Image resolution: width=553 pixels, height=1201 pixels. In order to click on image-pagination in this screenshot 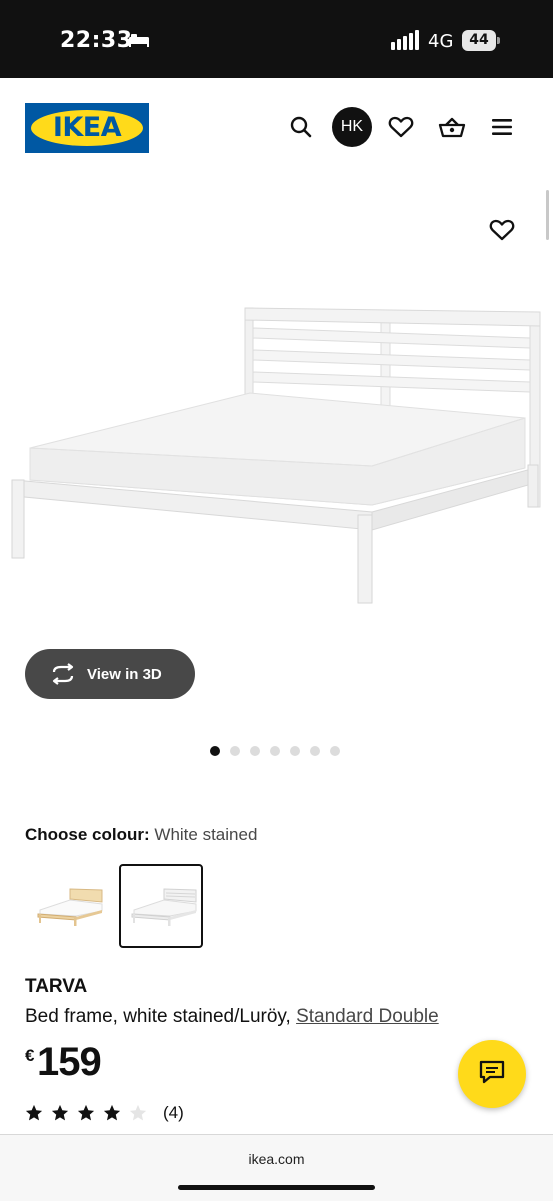, I will do `click(275, 751)`.